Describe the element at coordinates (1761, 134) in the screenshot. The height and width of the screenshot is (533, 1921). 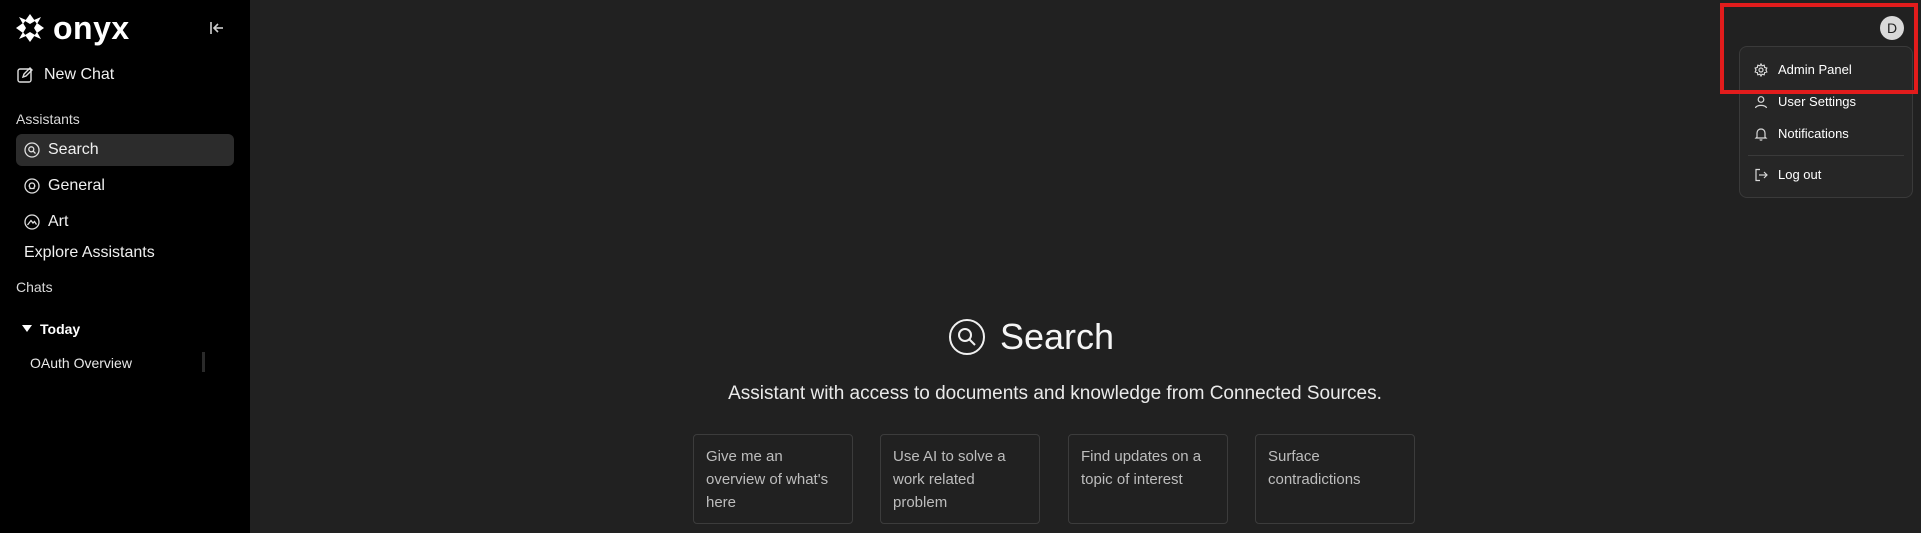
I see `bell-icon` at that location.